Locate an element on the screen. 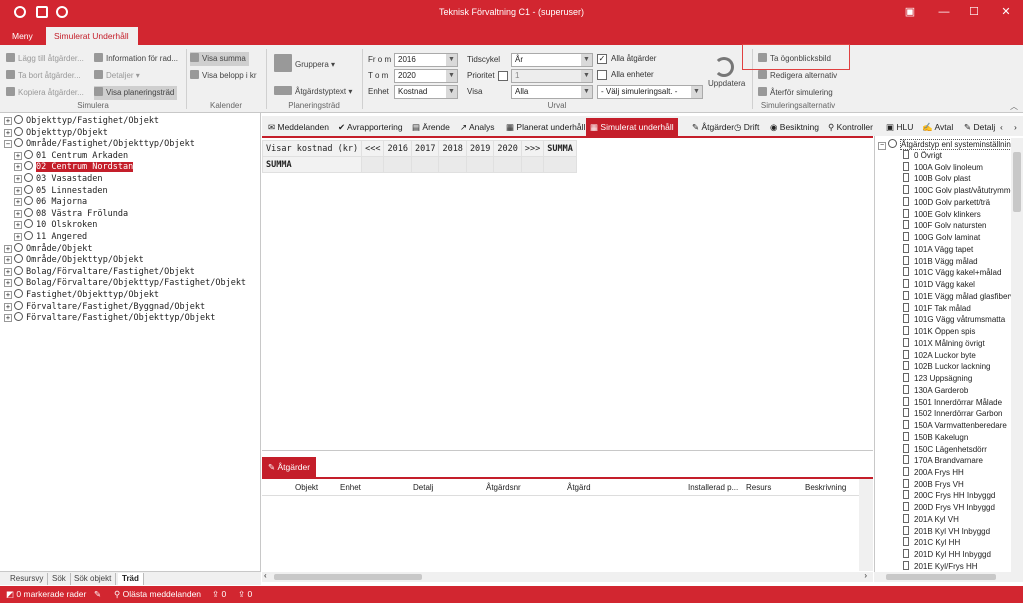 The width and height of the screenshot is (1023, 603). atgardstyp-item: 201C Kyl HH is located at coordinates (931, 543).